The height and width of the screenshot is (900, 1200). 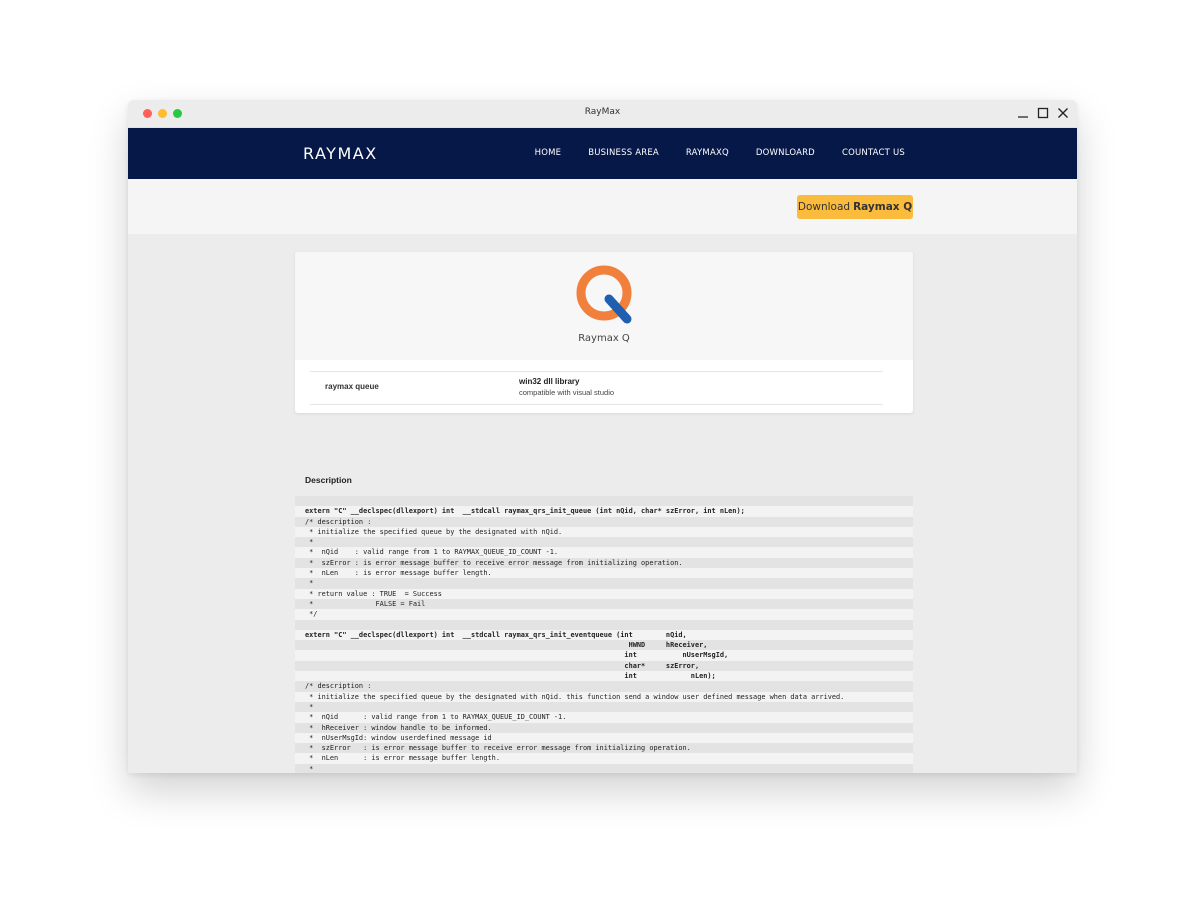 I want to click on code-line: int nLen);, so click(x=604, y=676).